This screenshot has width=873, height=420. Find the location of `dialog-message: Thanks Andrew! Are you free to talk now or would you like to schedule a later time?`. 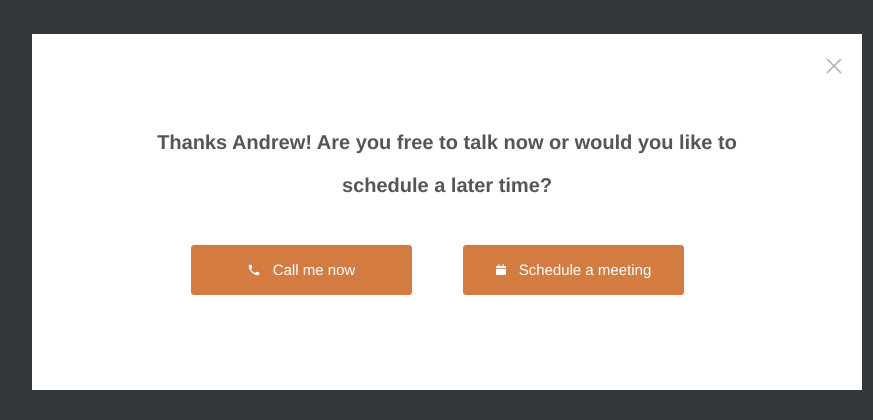

dialog-message: Thanks Andrew! Are you free to talk now or would you like to schedule a later time? is located at coordinates (447, 165).